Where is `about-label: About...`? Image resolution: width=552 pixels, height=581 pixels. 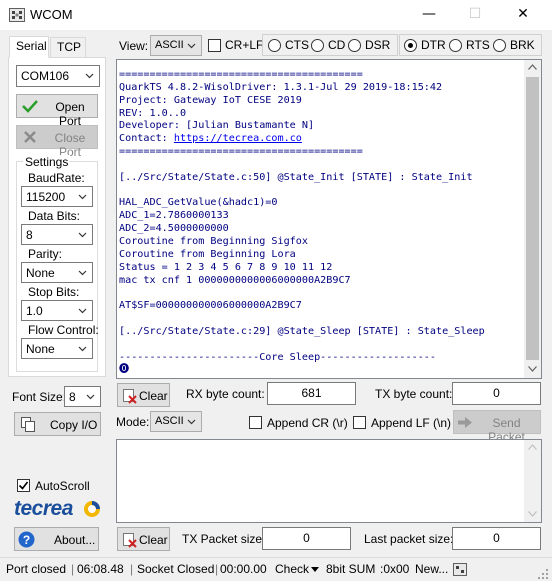 about-label: About... is located at coordinates (75, 540).